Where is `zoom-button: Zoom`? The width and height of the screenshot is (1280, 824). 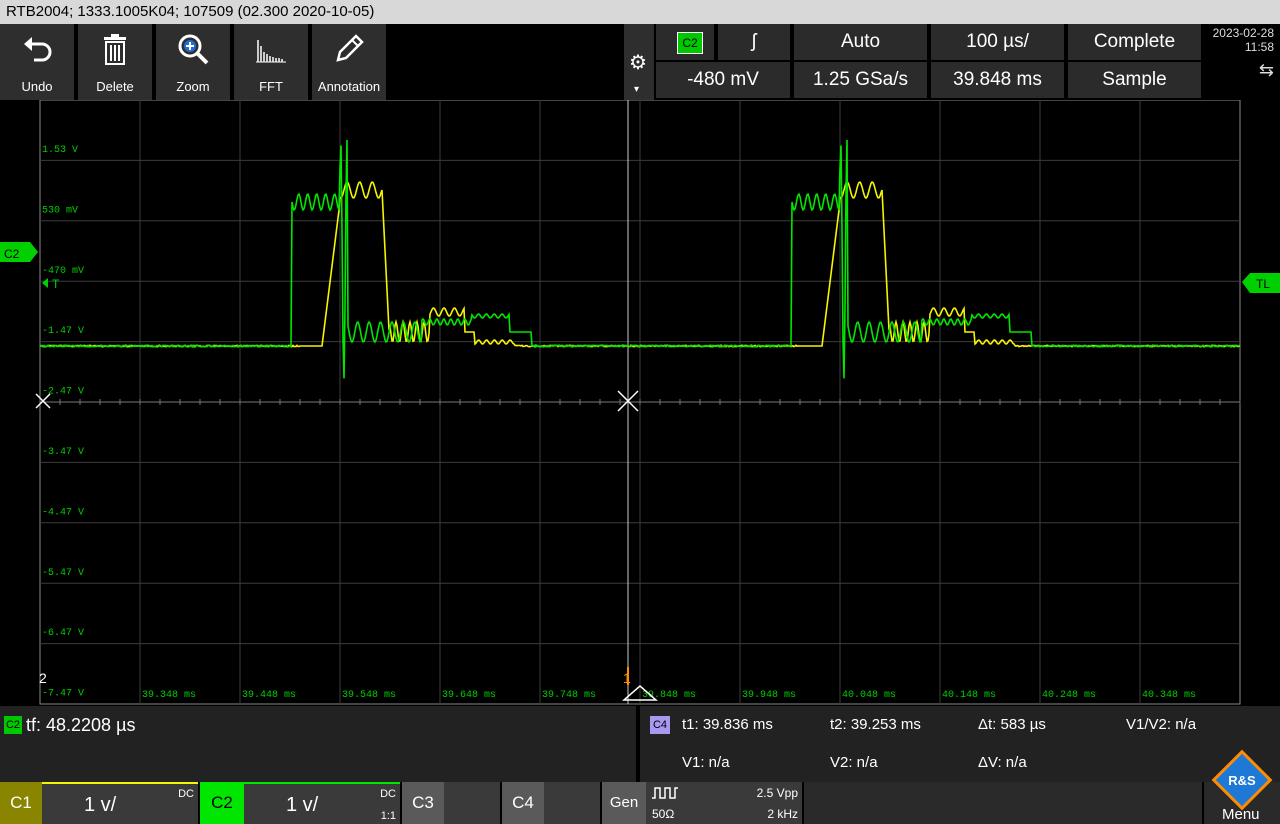
zoom-button: Zoom is located at coordinates (194, 62).